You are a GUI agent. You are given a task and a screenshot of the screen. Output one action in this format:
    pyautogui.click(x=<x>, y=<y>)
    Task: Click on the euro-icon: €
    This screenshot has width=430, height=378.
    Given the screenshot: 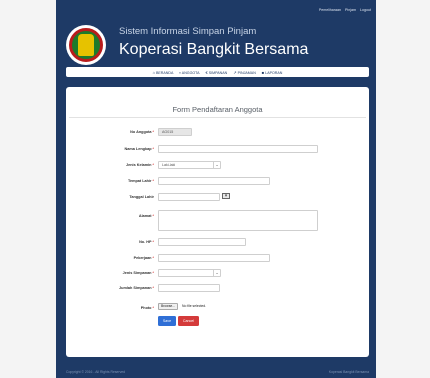 What is the action you would take?
    pyautogui.click(x=206, y=72)
    